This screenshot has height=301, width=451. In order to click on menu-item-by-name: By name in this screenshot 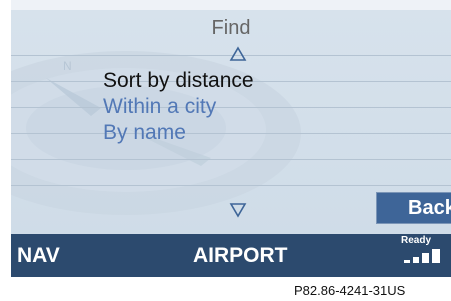, I will do `click(144, 133)`.